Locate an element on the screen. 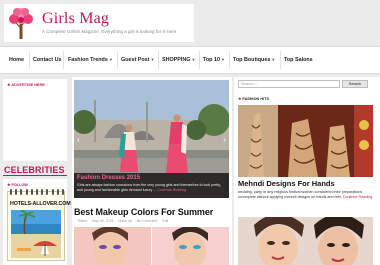 The width and height of the screenshot is (380, 265). fashion-hits-heading: FASHION HITS is located at coordinates (255, 99).